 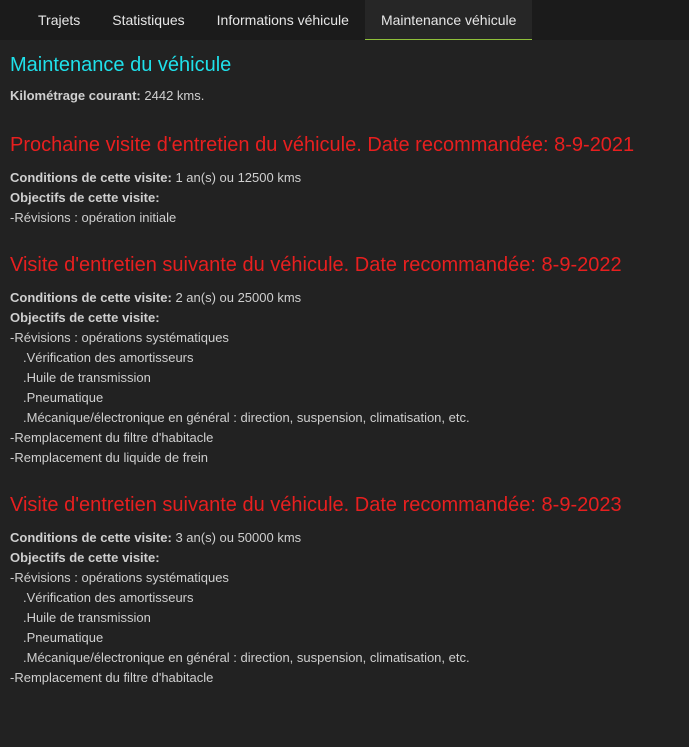 I want to click on tab-trajets: Trajets, so click(x=59, y=20).